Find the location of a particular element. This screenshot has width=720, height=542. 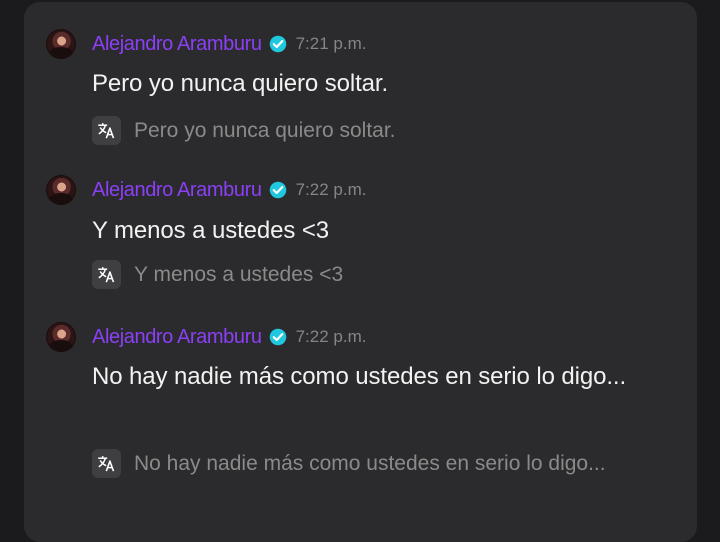

translation-text: Pero yo nunca quiero soltar. is located at coordinates (265, 130).